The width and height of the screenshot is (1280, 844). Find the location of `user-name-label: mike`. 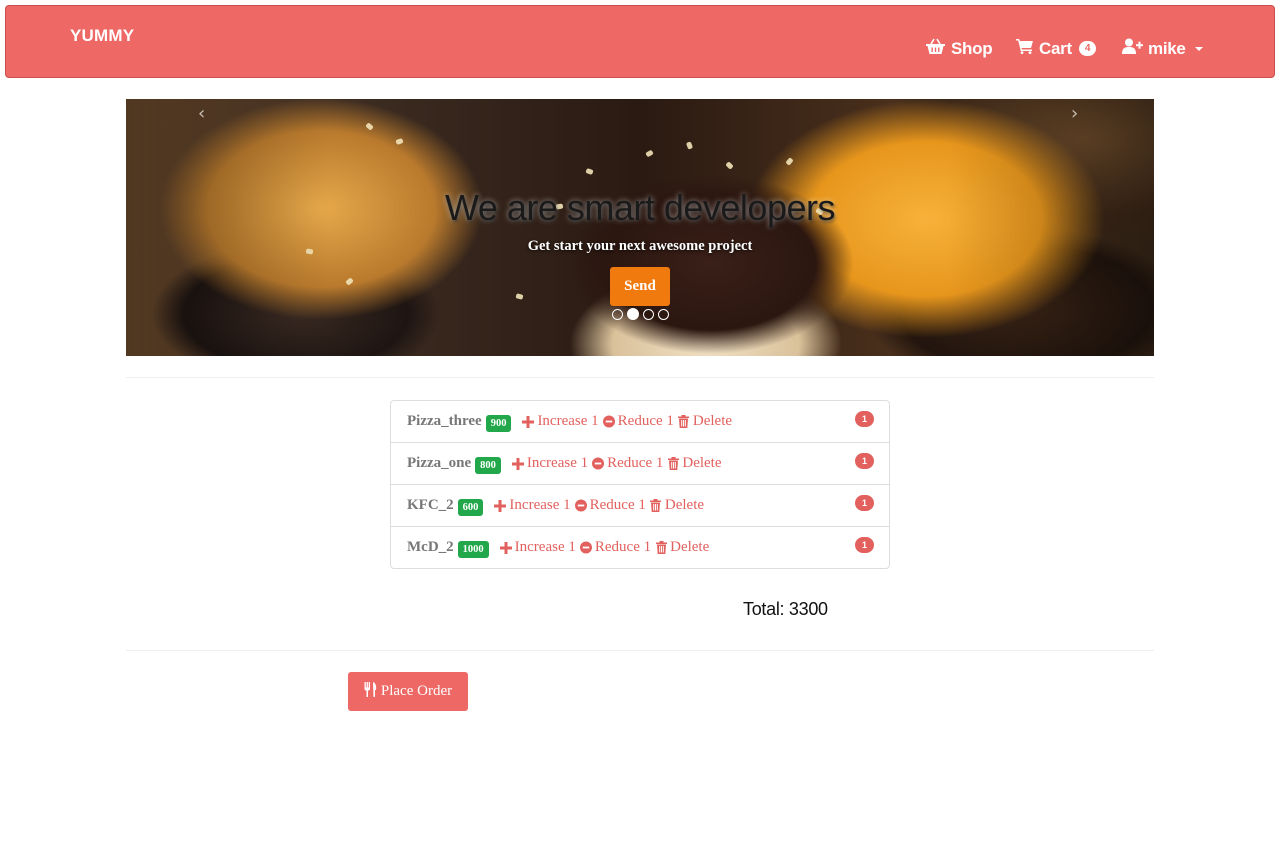

user-name-label: mike is located at coordinates (1167, 48).